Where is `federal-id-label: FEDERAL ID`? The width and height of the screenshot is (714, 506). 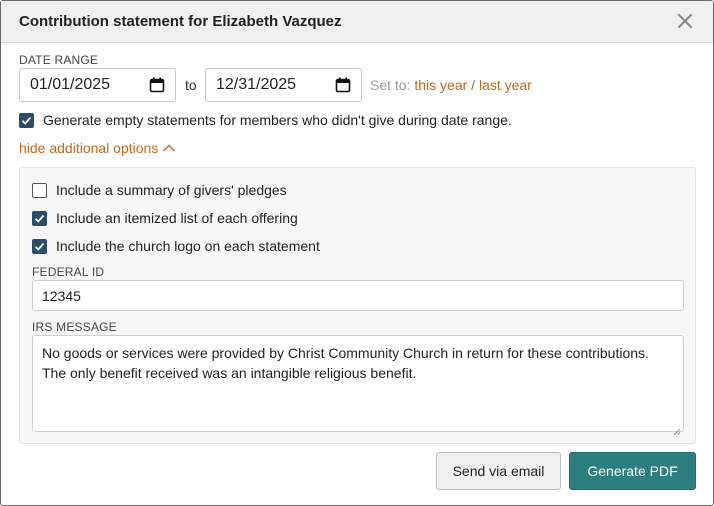 federal-id-label: FEDERAL ID is located at coordinates (68, 272).